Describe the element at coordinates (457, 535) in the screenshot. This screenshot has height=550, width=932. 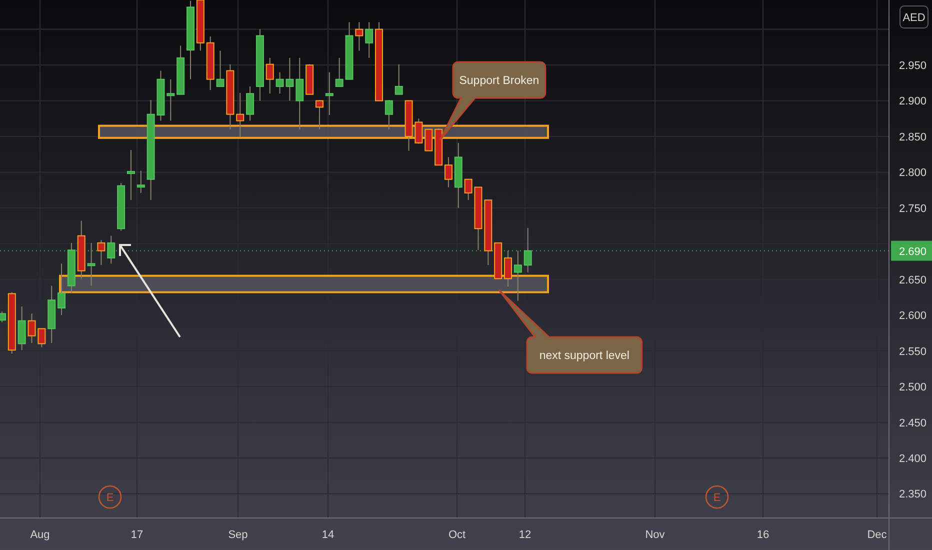
I see `date-axis-label: Oct` at that location.